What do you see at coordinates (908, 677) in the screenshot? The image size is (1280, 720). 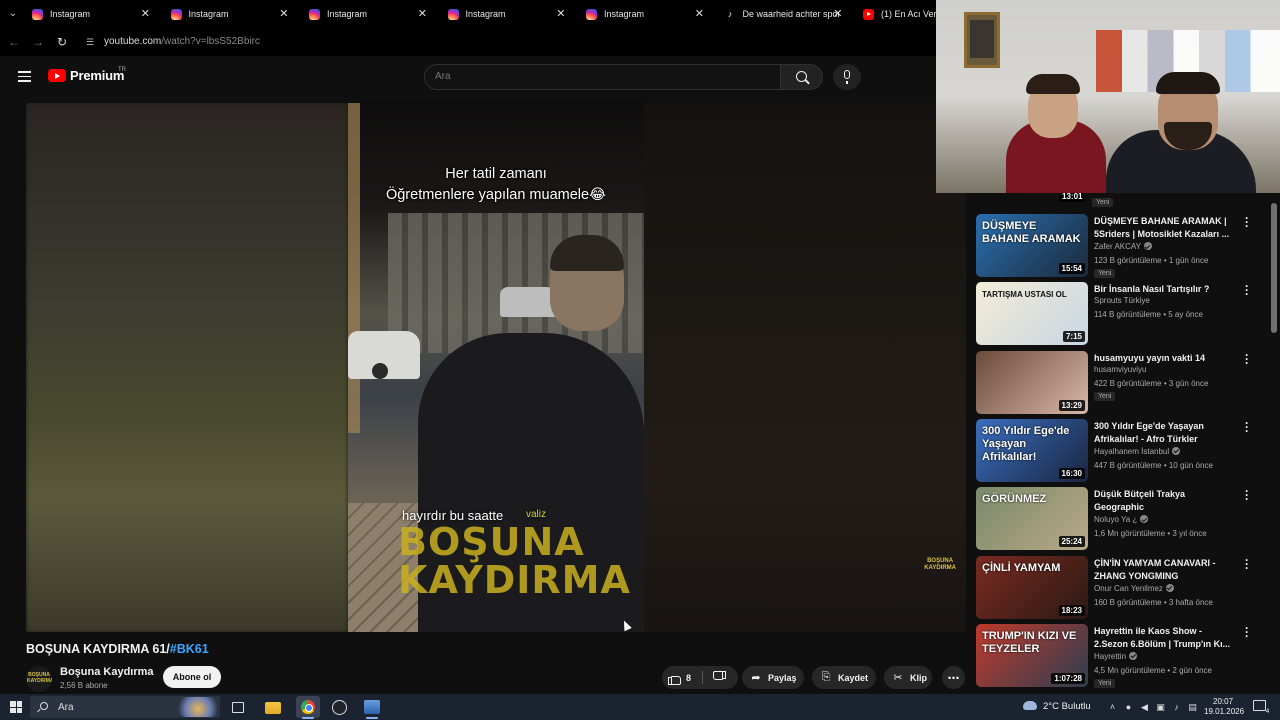 I see `clip-button: ✂ Klip` at bounding box center [908, 677].